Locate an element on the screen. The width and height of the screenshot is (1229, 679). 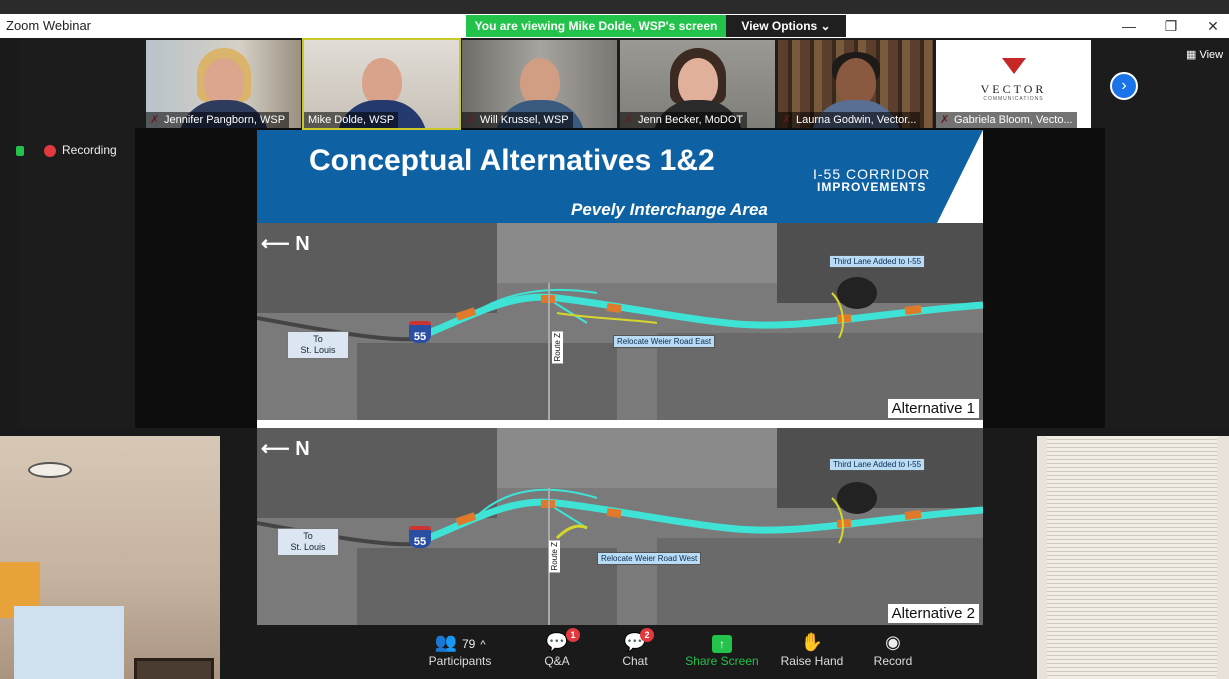
chevron-right-icon: › is located at coordinates (1124, 86).